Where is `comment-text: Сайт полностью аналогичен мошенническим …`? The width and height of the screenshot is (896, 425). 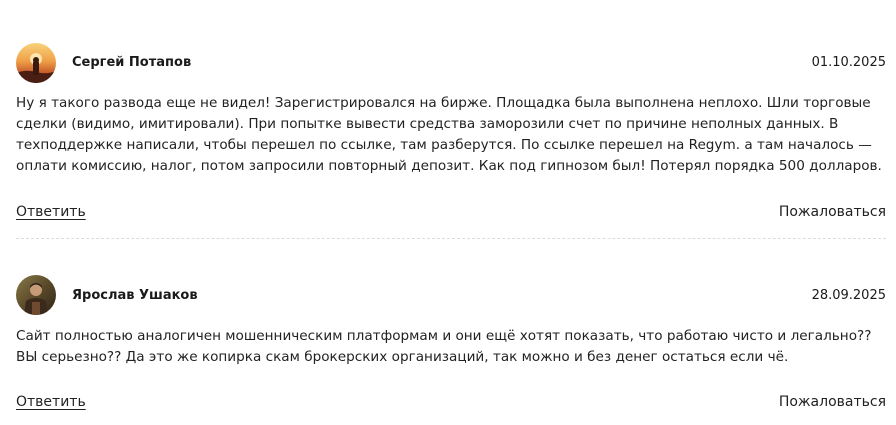
comment-text: Сайт полностью аналогичен мошенническим … is located at coordinates (444, 346).